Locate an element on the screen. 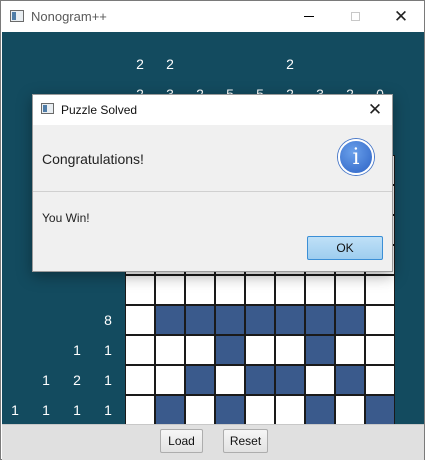  dialog-body: You Win! OK is located at coordinates (212, 231).